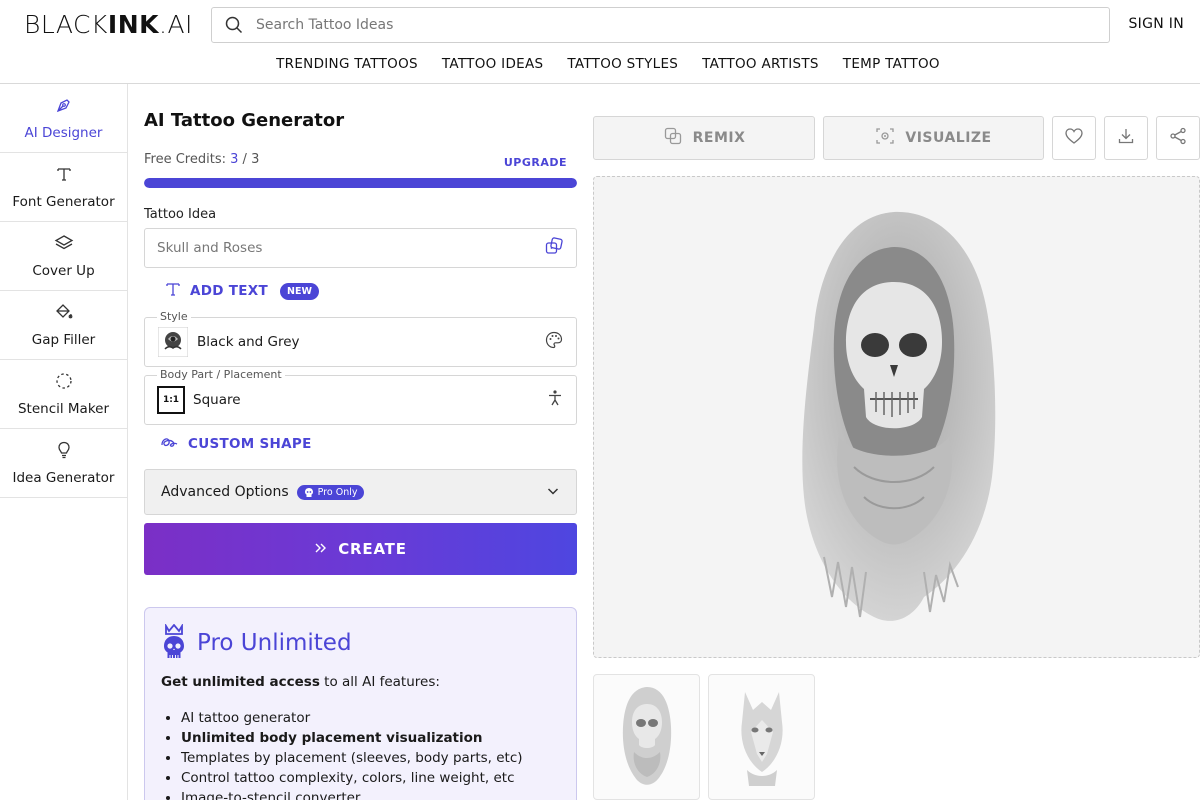  I want to click on list-item: Unlimited body placement visualization, so click(352, 738).